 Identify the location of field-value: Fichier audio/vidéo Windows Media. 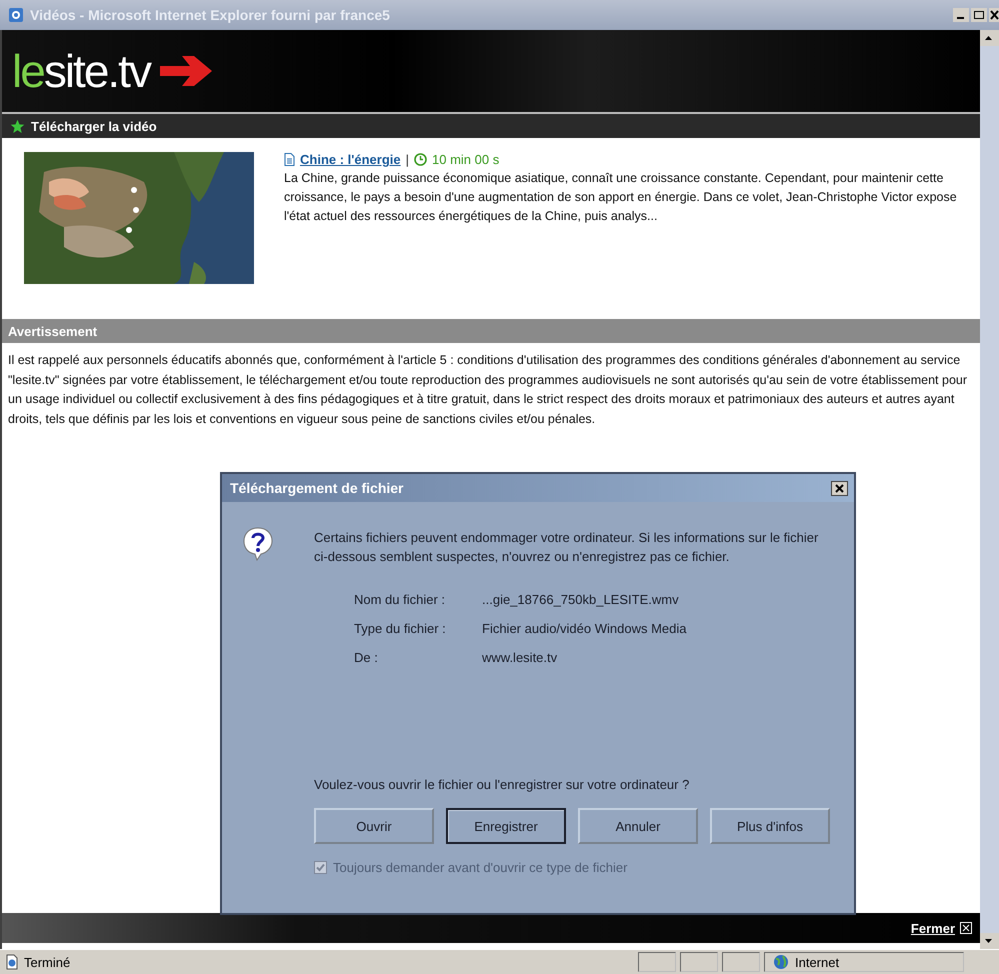
(585, 628).